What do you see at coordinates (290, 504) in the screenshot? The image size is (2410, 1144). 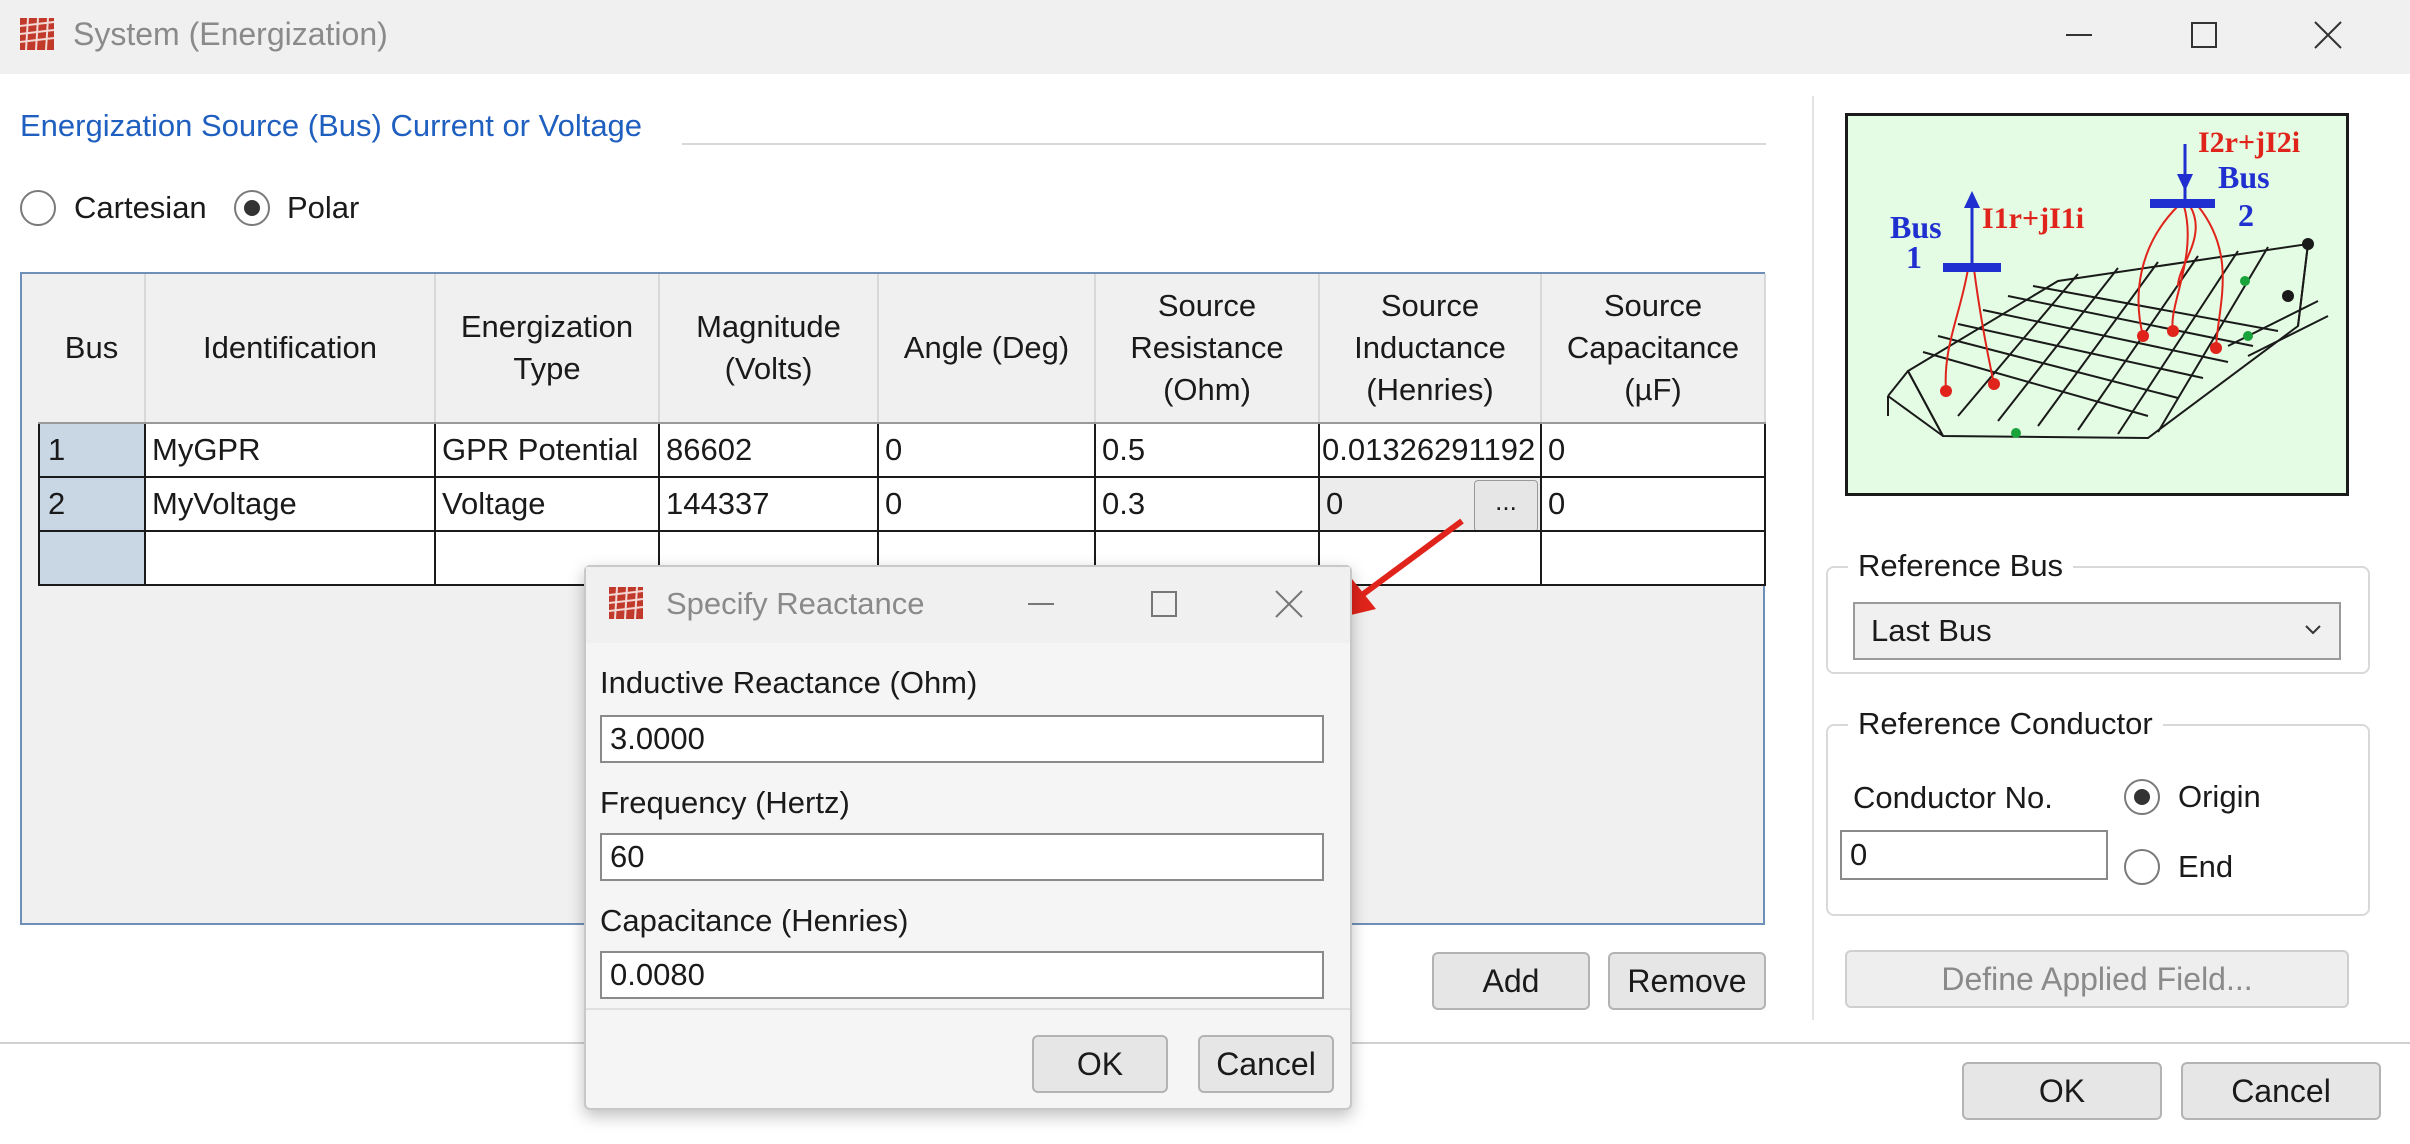 I see `grid-cell: MyVoltage` at bounding box center [290, 504].